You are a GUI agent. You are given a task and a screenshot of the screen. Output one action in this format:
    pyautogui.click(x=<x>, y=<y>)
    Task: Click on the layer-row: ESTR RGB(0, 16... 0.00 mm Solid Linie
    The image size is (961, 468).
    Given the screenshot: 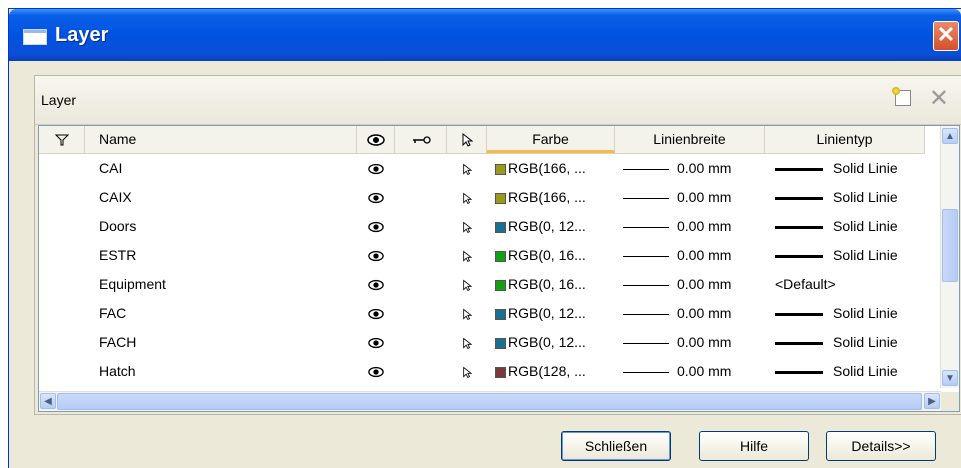 What is the action you would take?
    pyautogui.click(x=482, y=255)
    